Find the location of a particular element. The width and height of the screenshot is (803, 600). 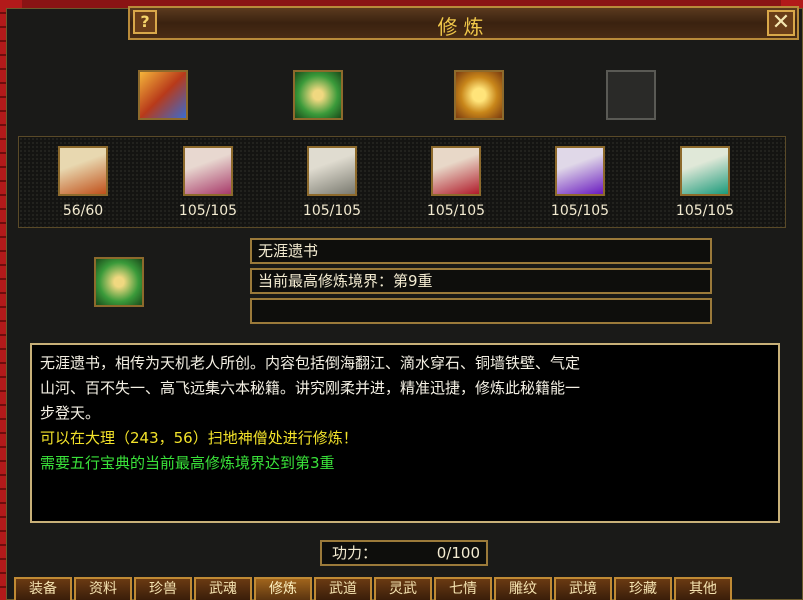

gold-scroll-bundle-icon is located at coordinates (479, 95).